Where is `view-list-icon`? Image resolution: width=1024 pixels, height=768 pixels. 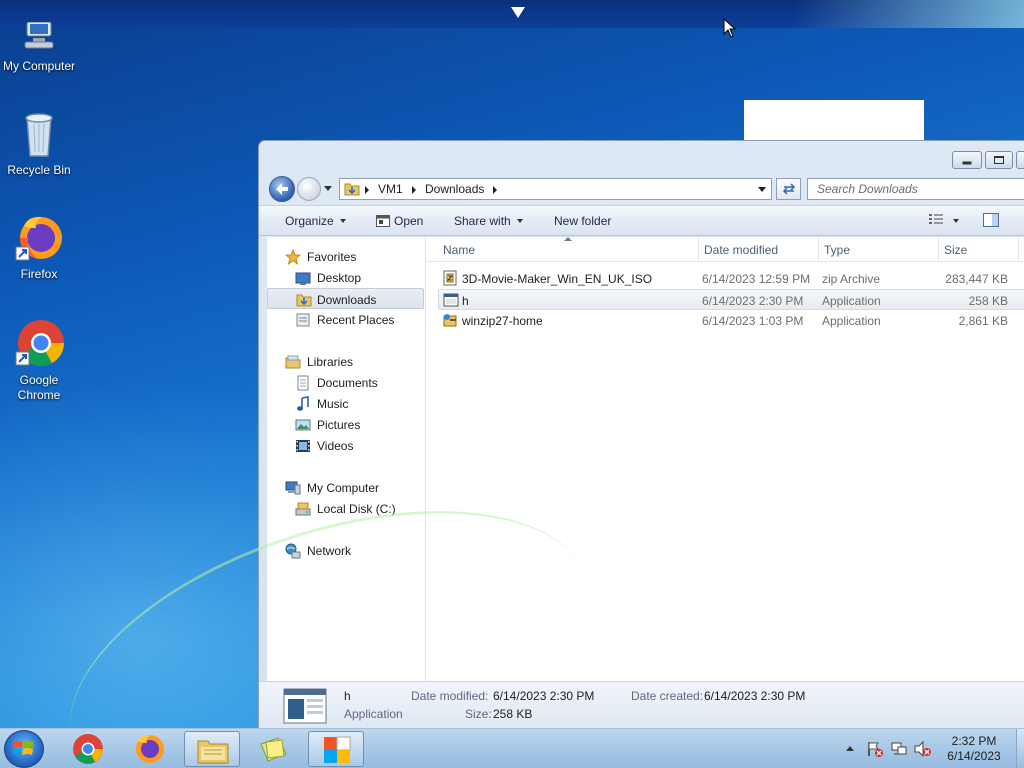 view-list-icon is located at coordinates (936, 219).